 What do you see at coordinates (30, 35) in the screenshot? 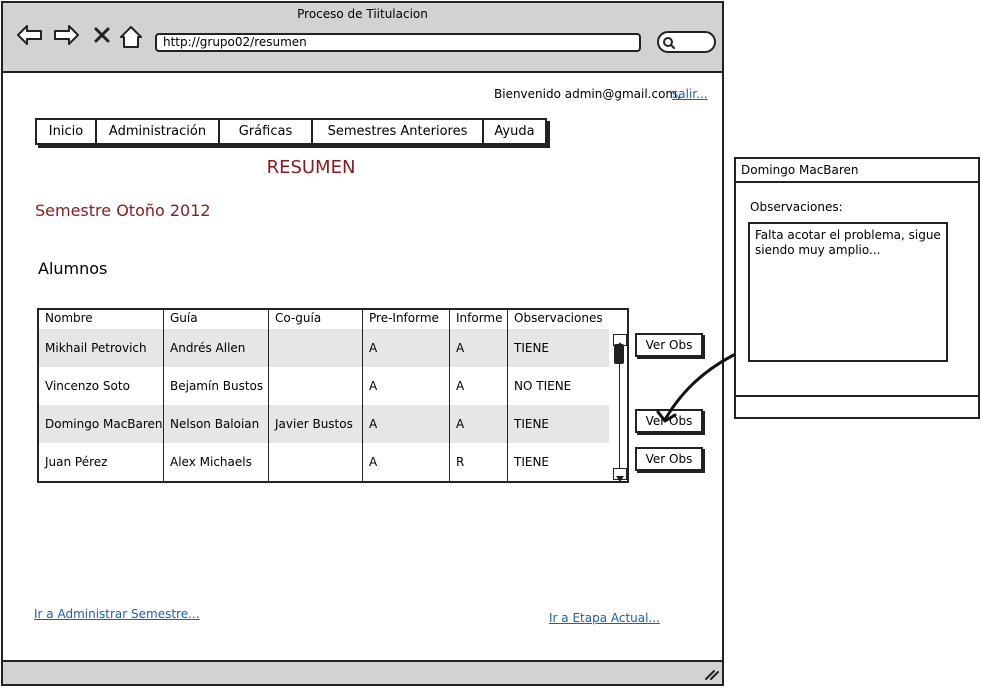
I see `back-icon` at bounding box center [30, 35].